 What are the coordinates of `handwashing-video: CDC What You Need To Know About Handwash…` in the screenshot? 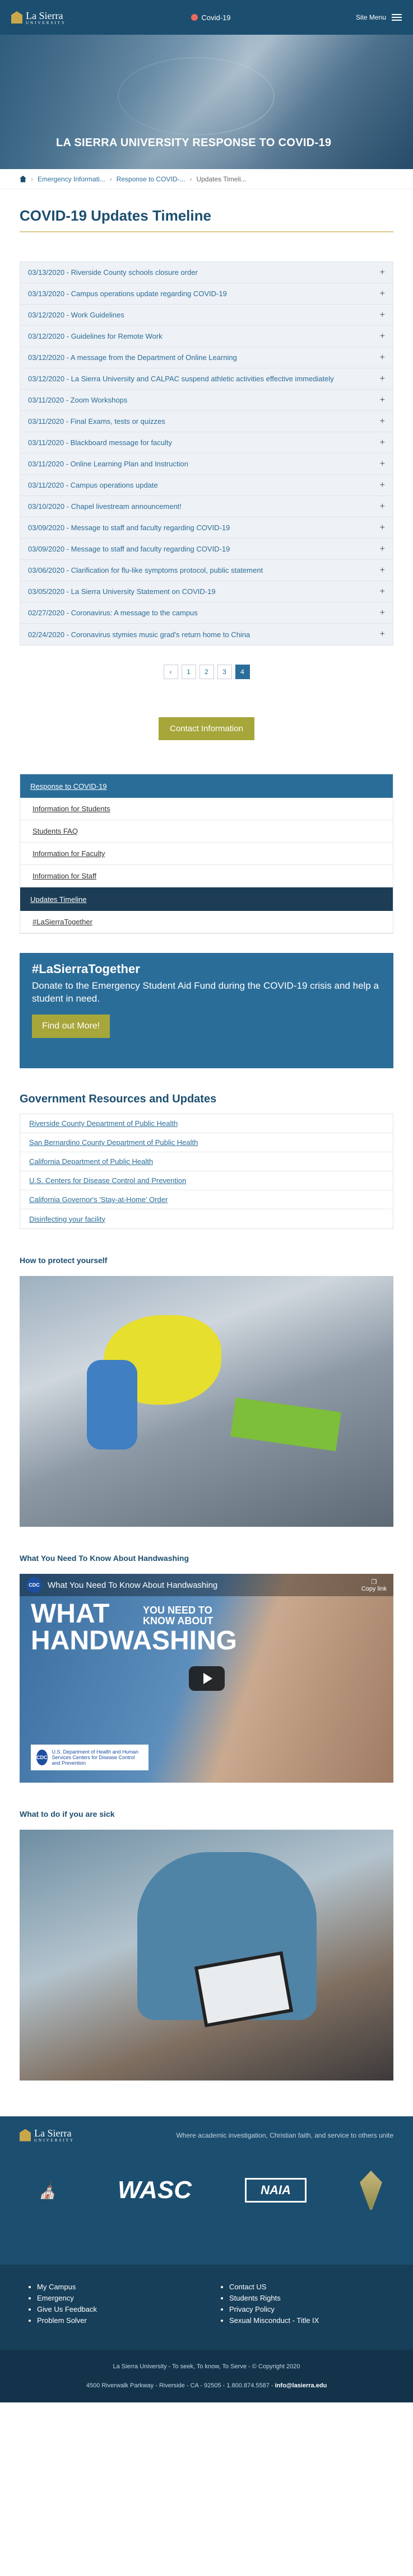 It's located at (206, 1678).